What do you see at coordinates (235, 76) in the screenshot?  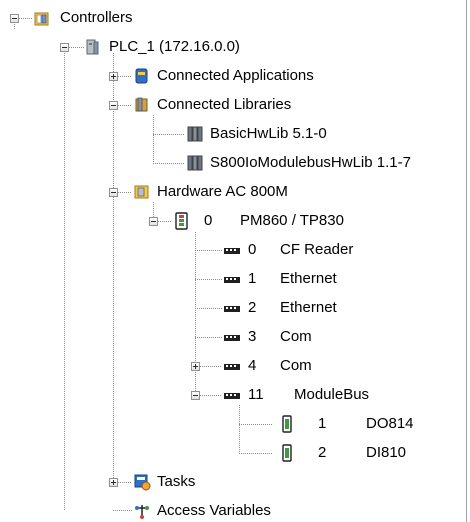 I see `tree-node-connected-applications: Connected Applications` at bounding box center [235, 76].